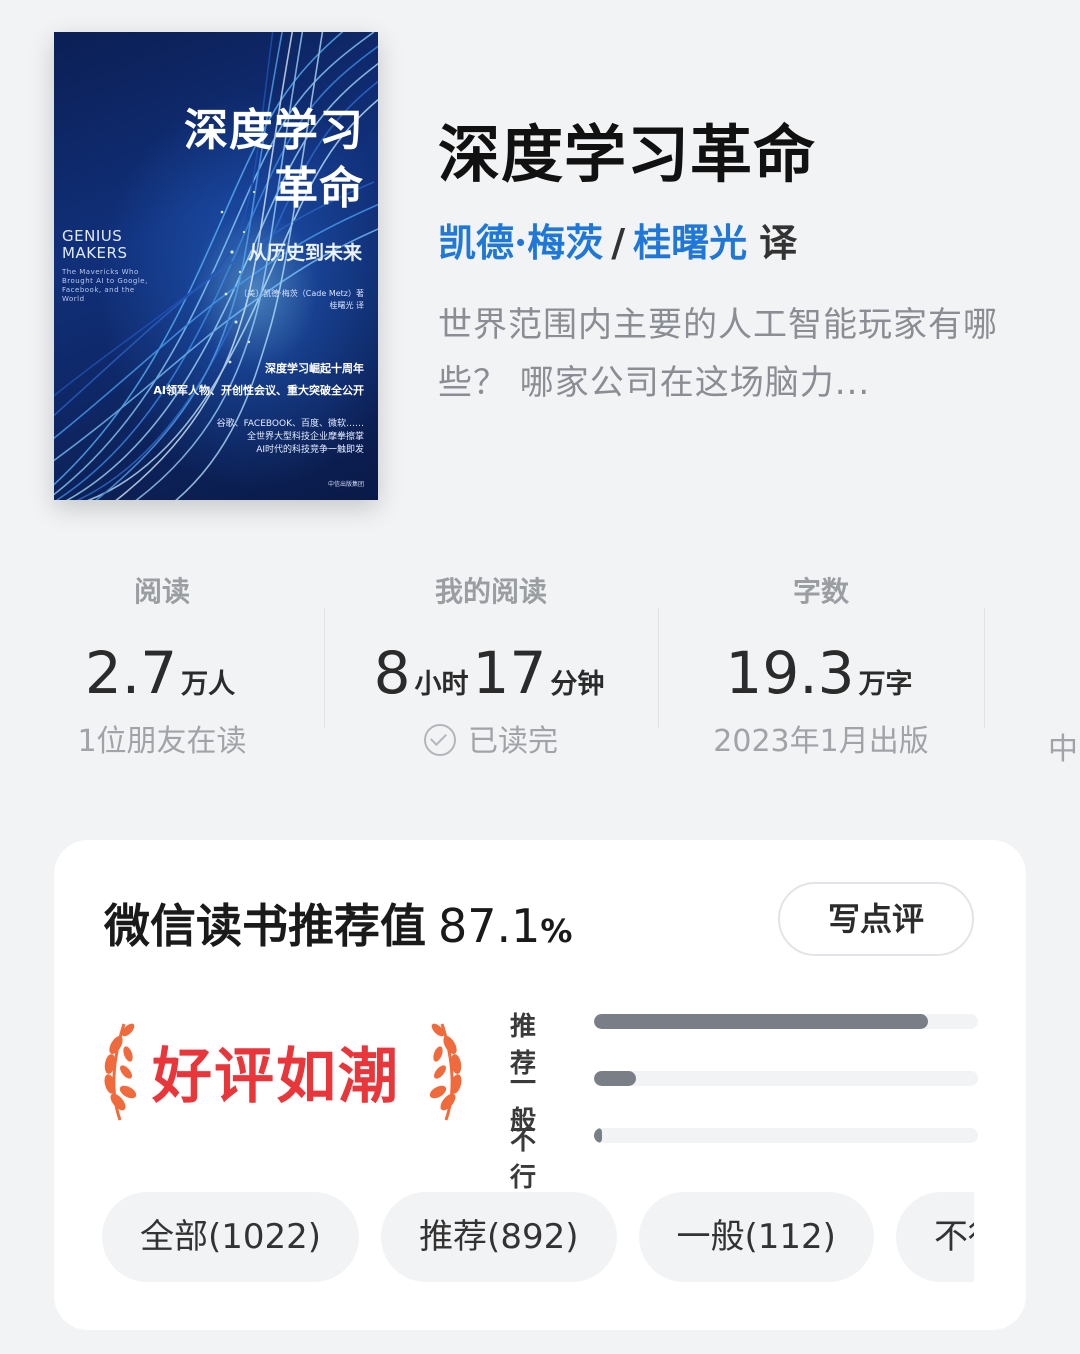  I want to click on book-title: 深度学习革命, so click(627, 154).